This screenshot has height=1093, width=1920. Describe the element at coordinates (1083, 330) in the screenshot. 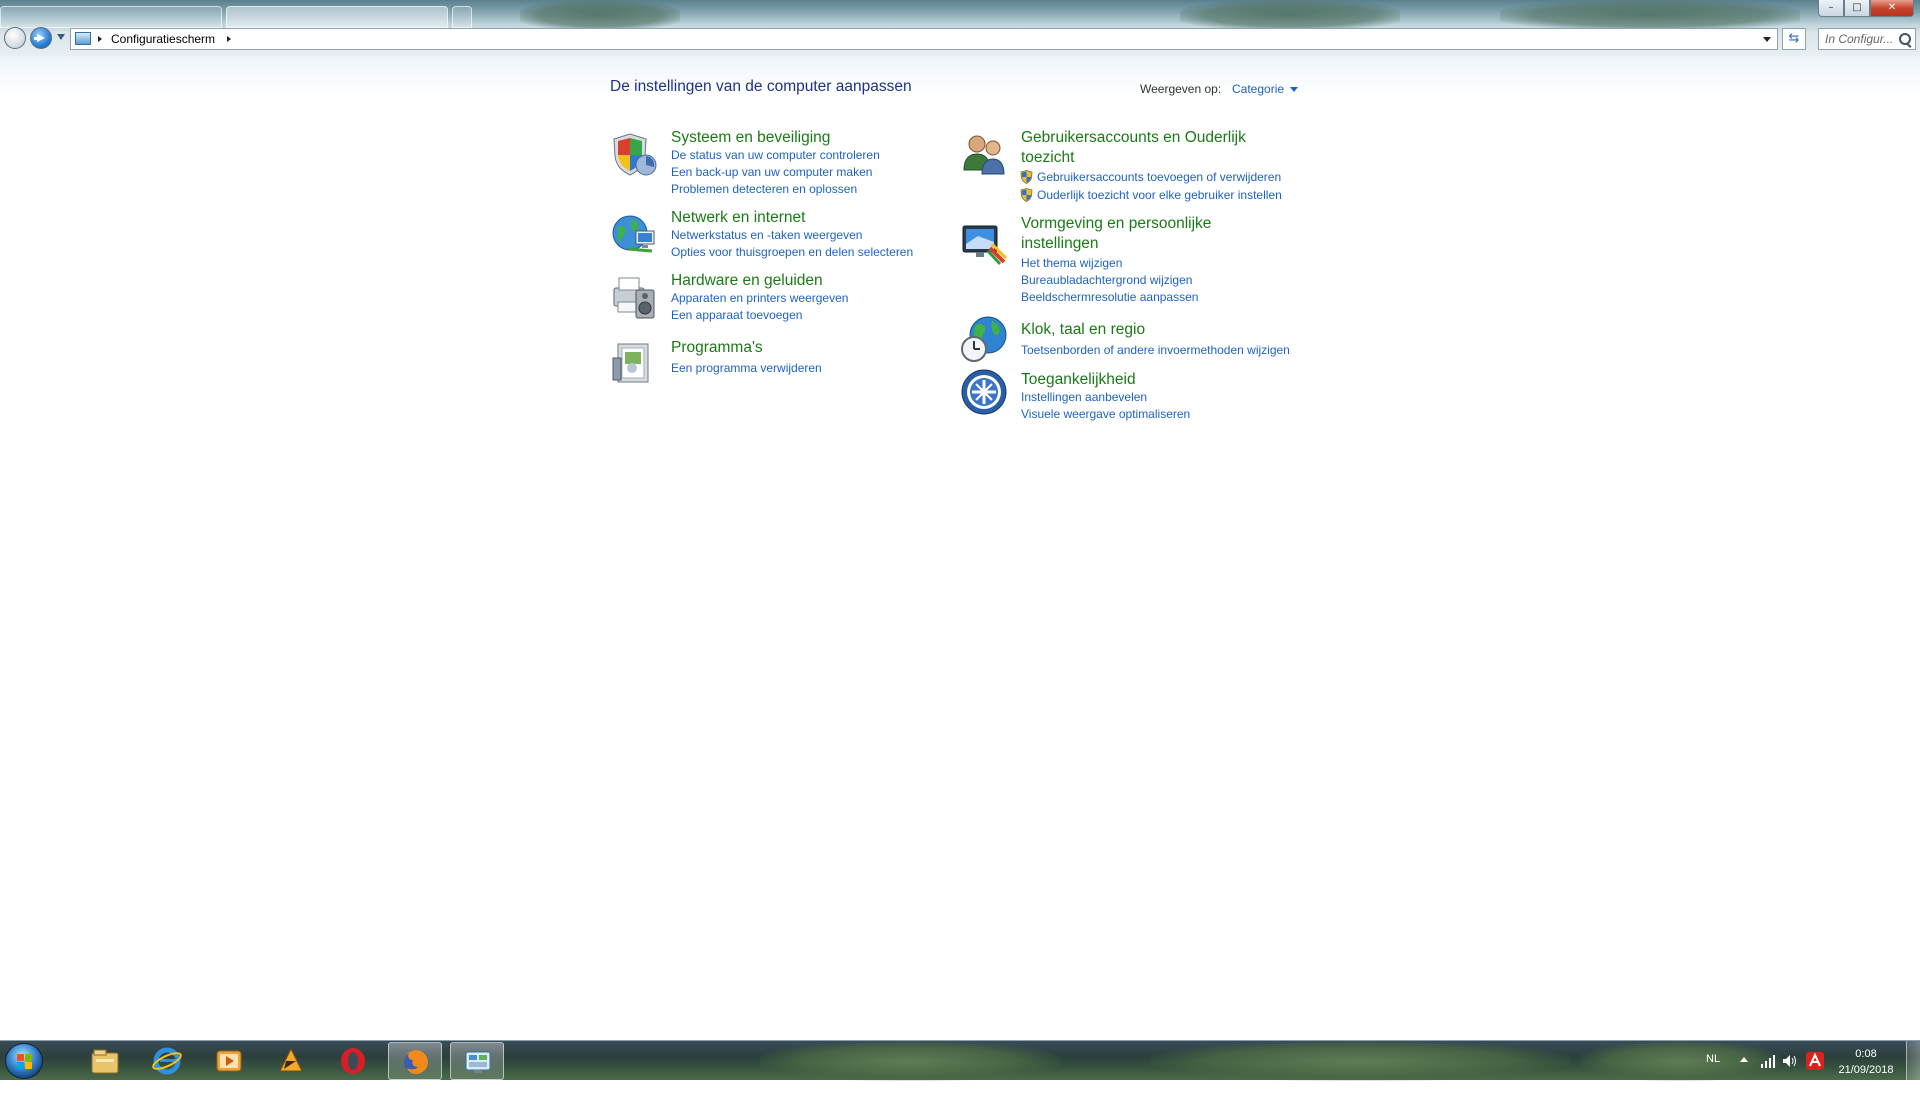

I see `category-title: Klok, taal en regio` at that location.